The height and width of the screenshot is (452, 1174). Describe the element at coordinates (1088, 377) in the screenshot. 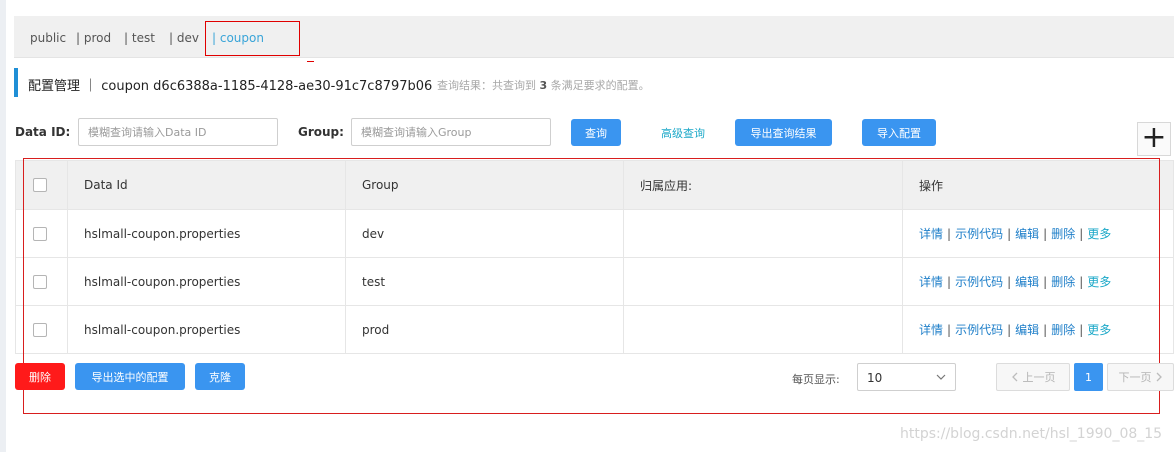

I see `page-number-1: 1` at that location.